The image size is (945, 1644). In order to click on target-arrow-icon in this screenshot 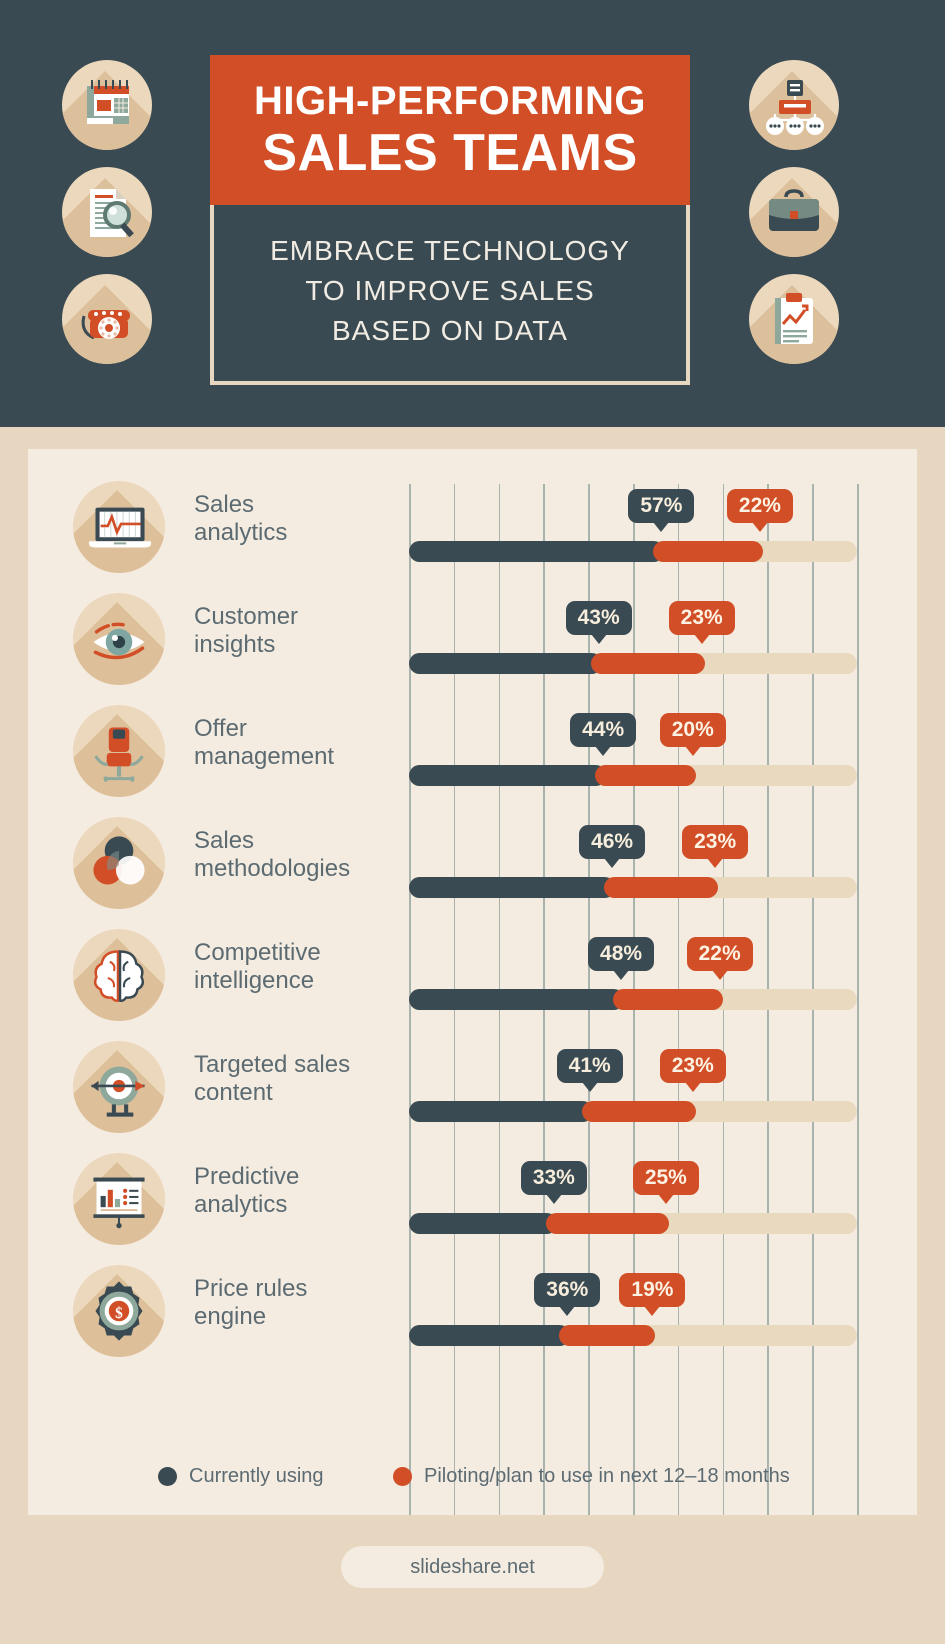, I will do `click(119, 1087)`.